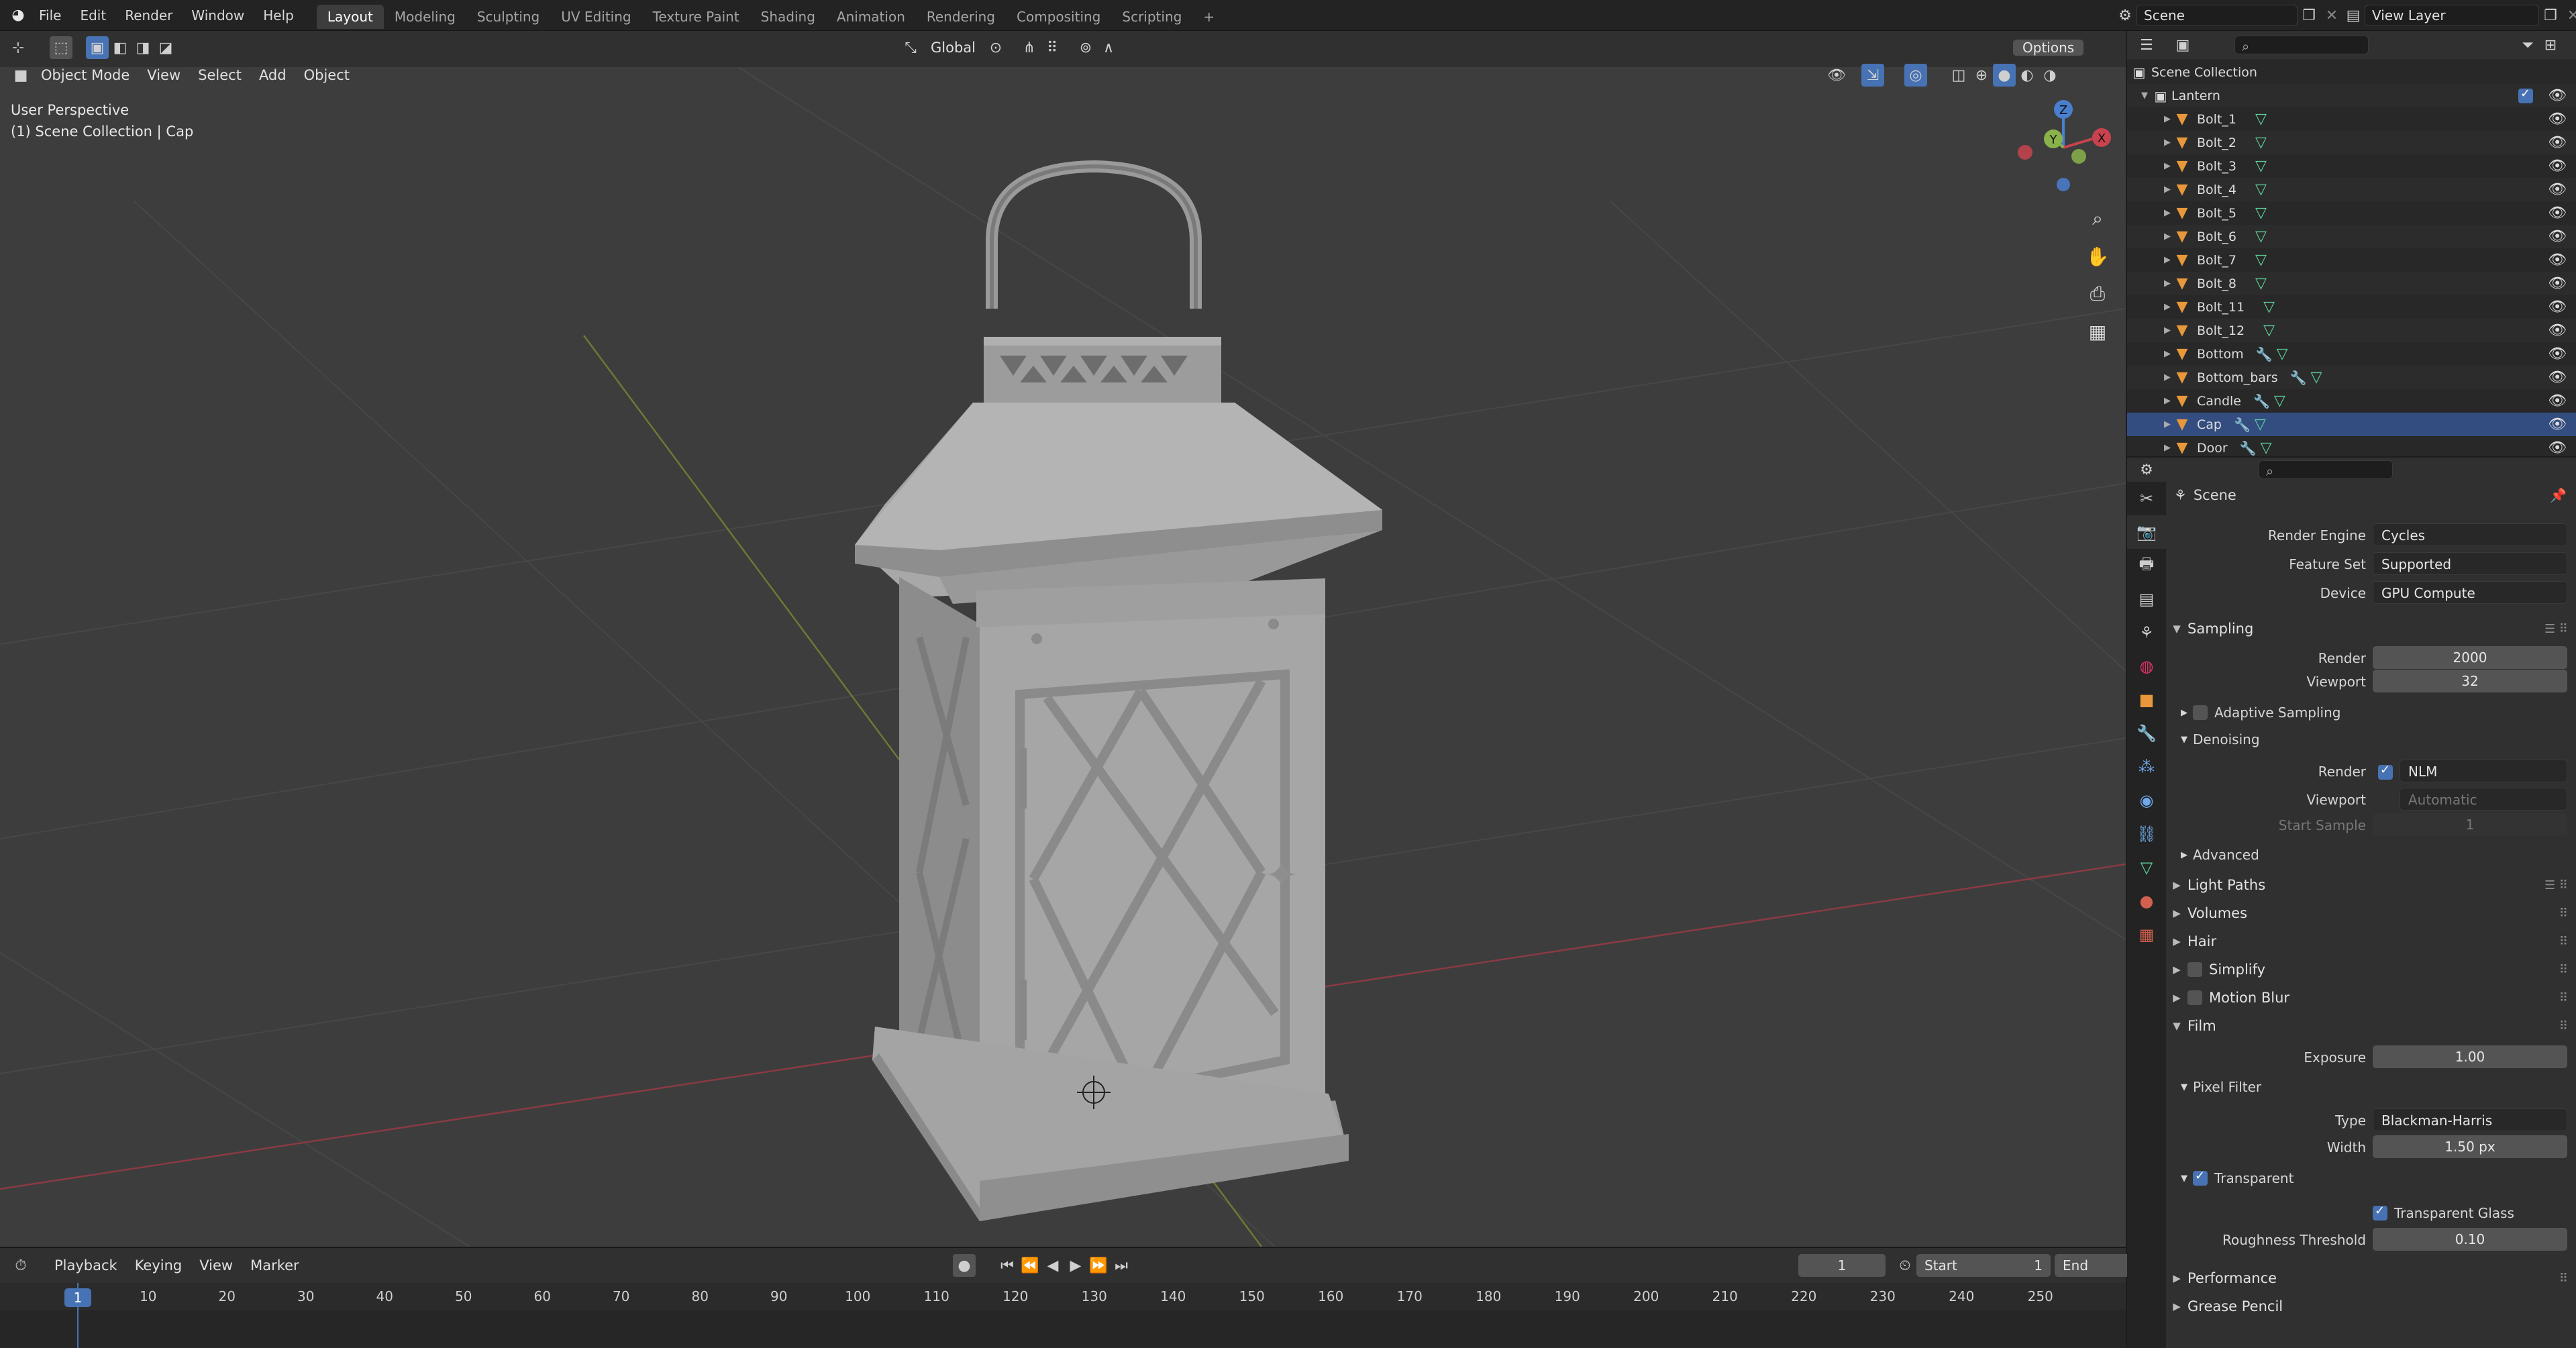 The width and height of the screenshot is (2576, 1348). What do you see at coordinates (2558, 495) in the screenshot?
I see `pin-icon: 📌` at bounding box center [2558, 495].